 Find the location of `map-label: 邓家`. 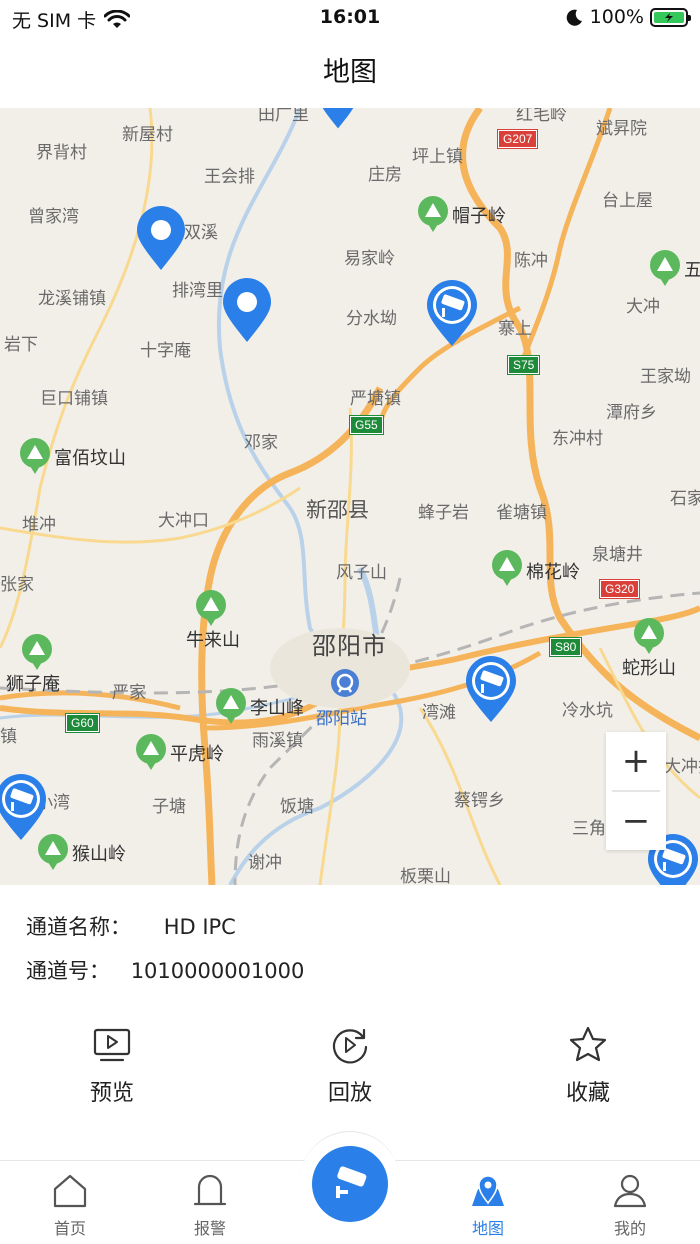

map-label: 邓家 is located at coordinates (261, 443).